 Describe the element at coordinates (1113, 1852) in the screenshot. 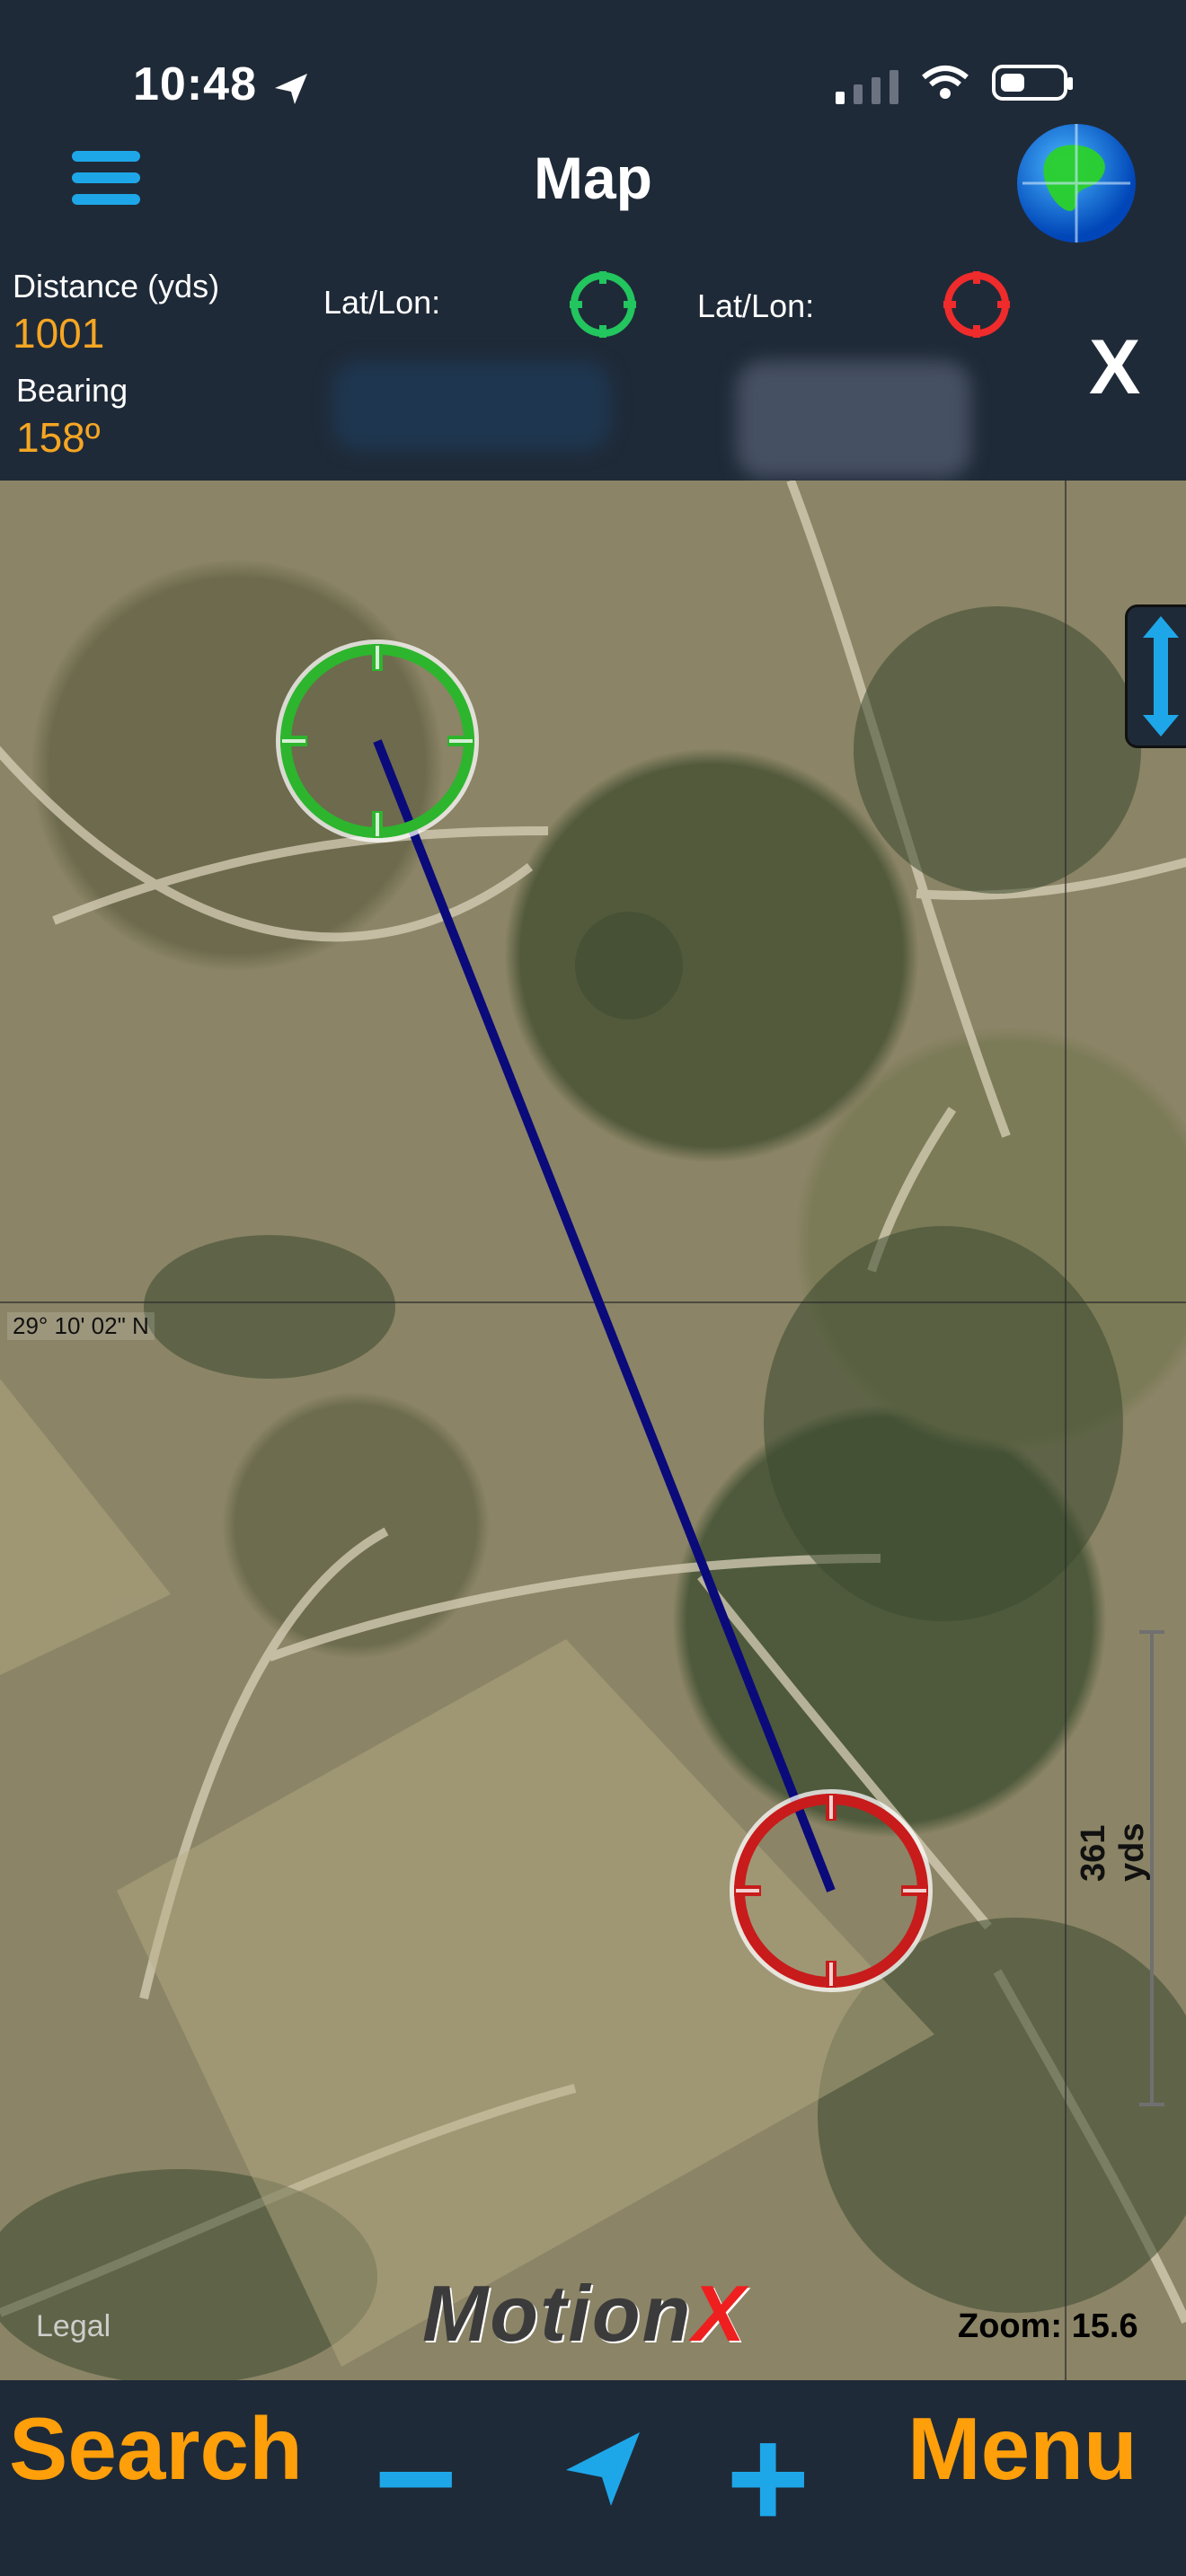

I see `scale-label: 361 yds` at that location.